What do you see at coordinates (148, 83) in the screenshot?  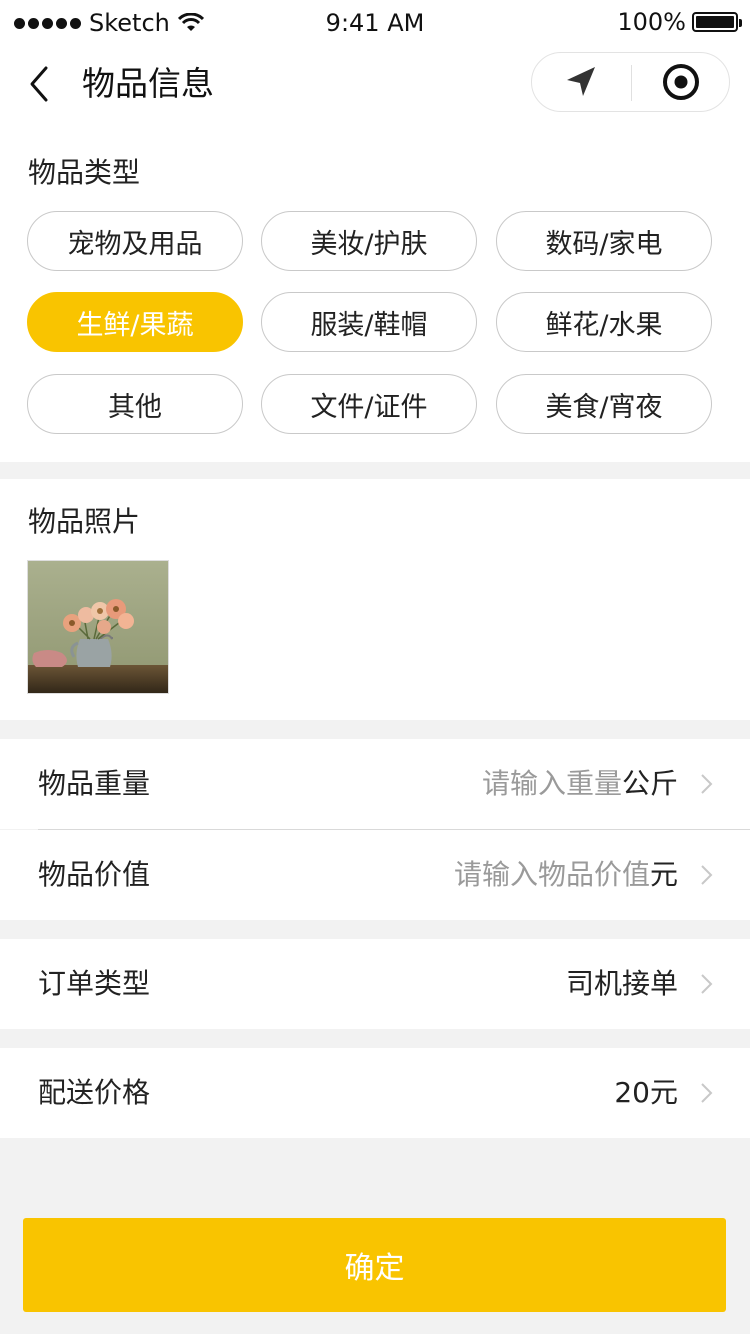 I see `page-title: 物品信息` at bounding box center [148, 83].